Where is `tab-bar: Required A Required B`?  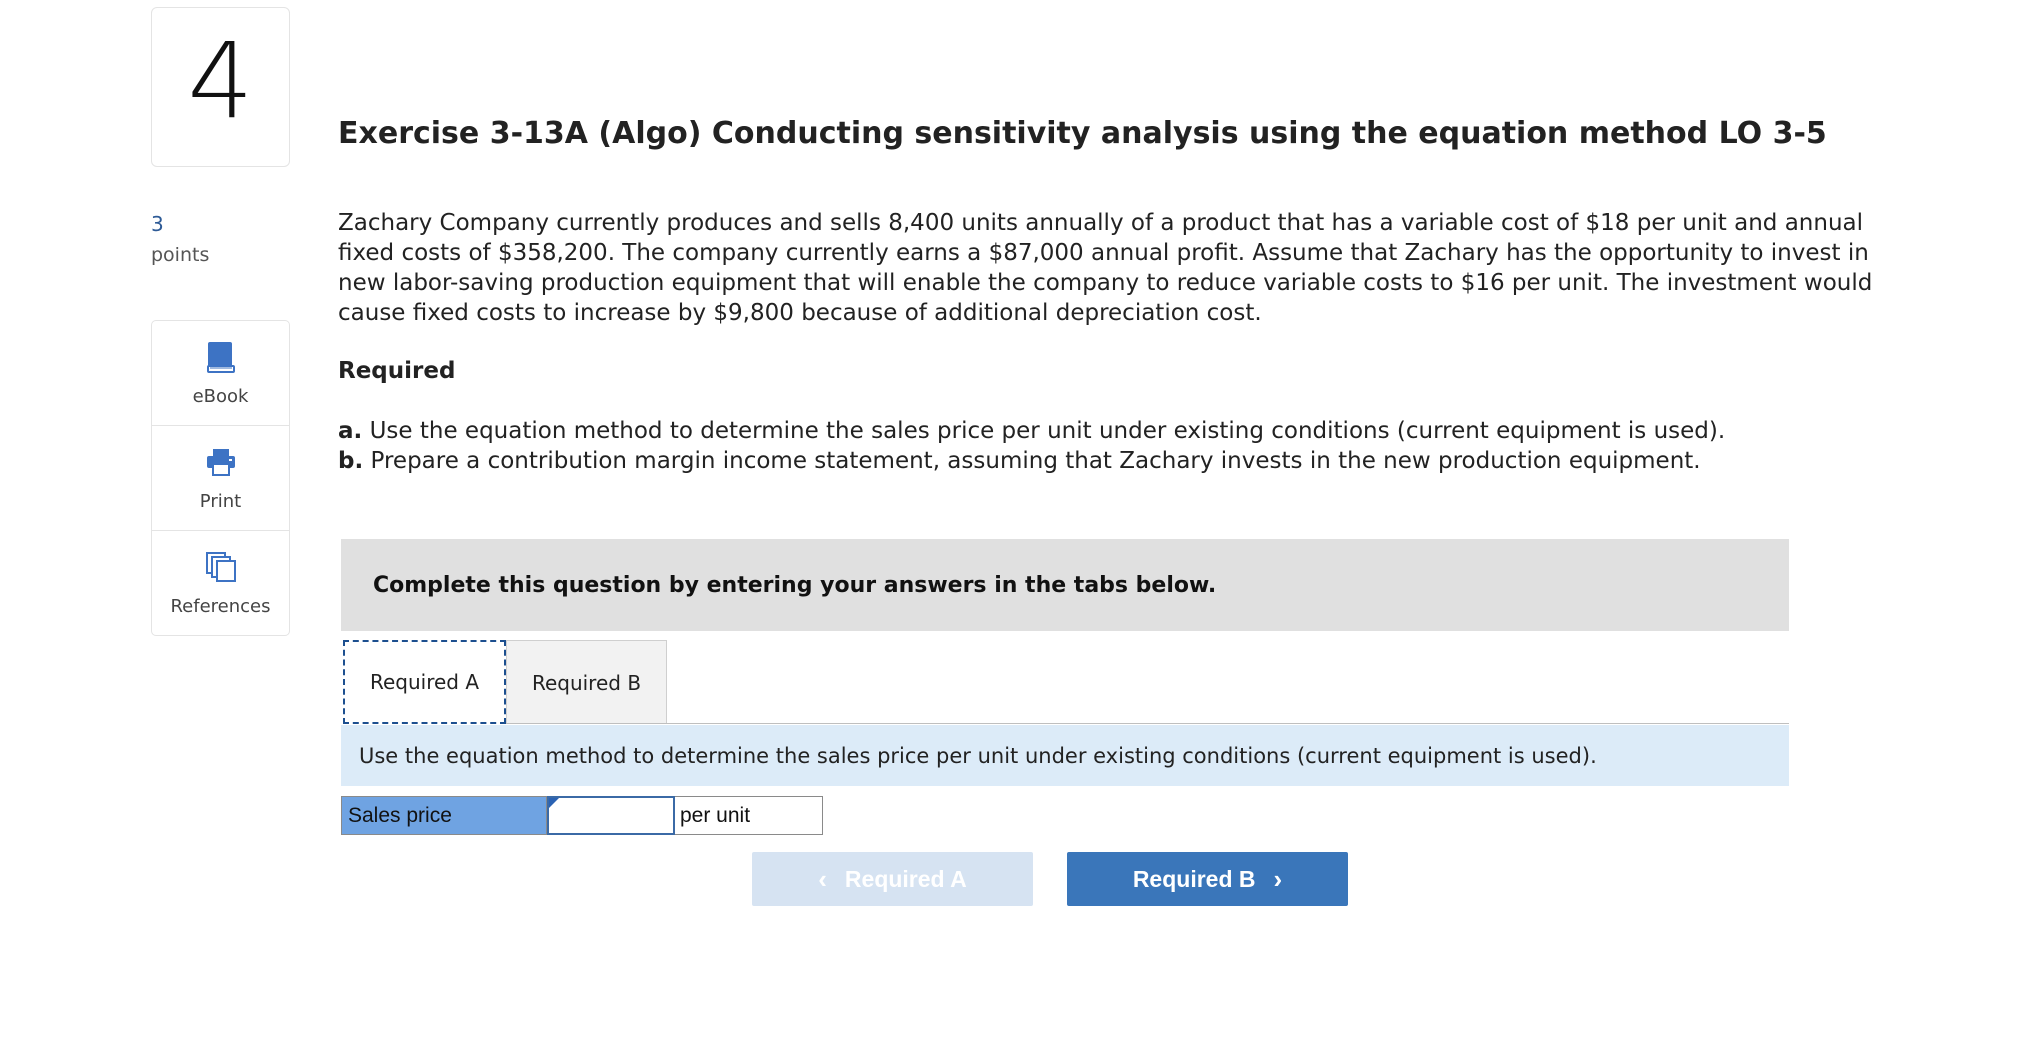
tab-bar: Required A Required B is located at coordinates (505, 682).